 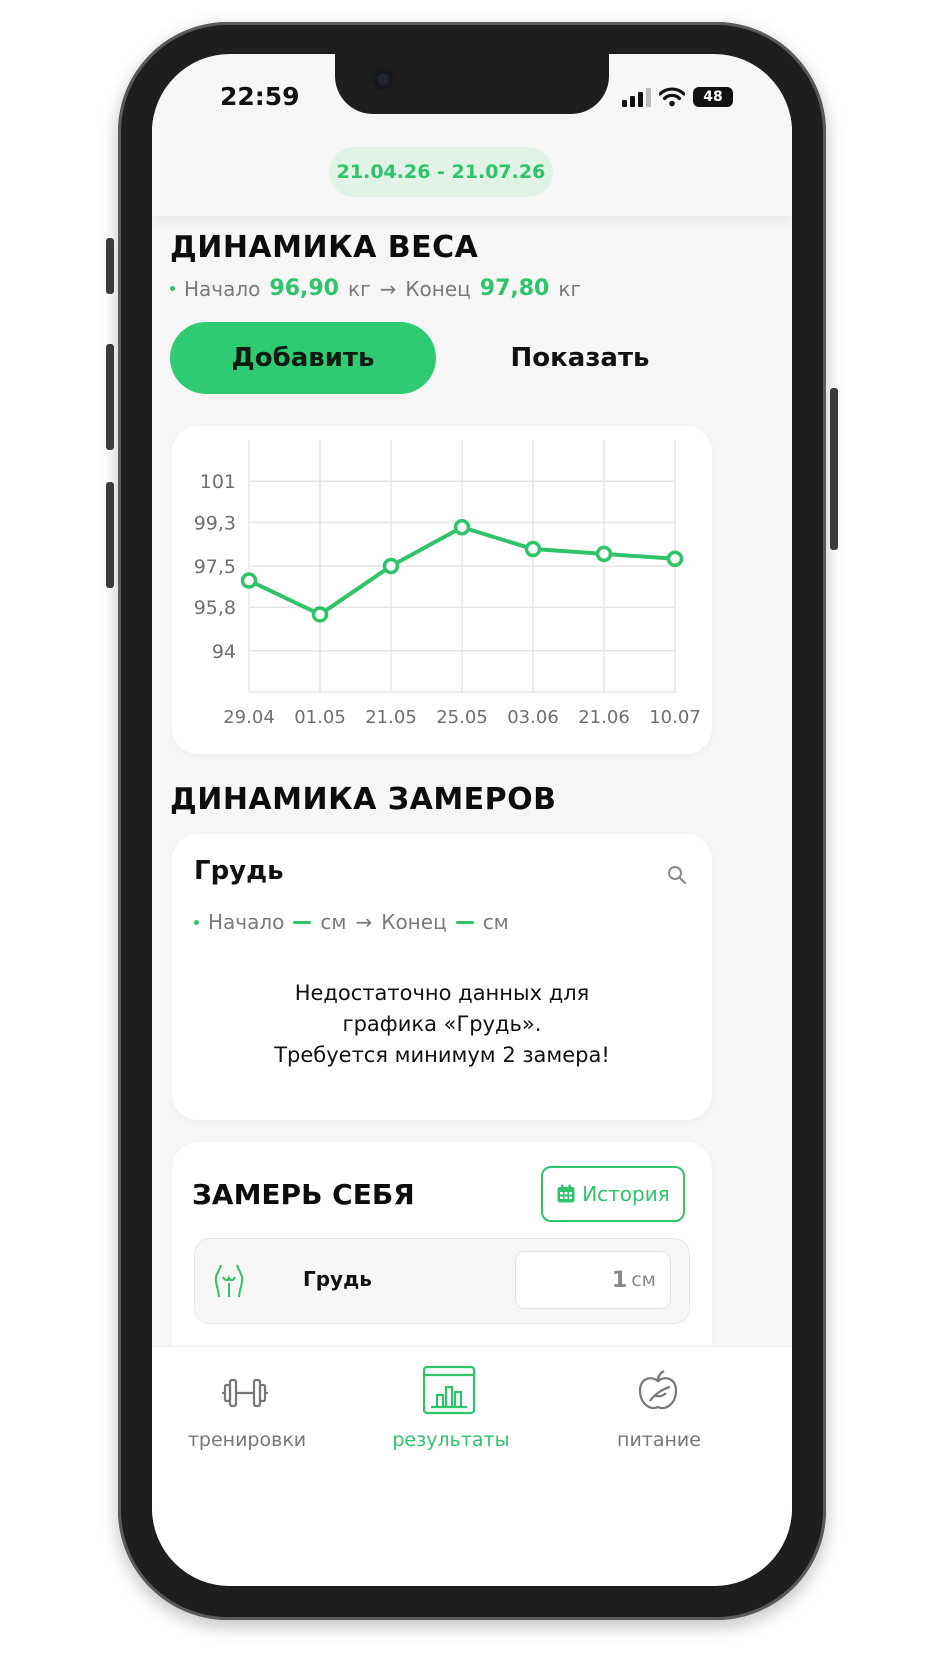 What do you see at coordinates (442, 1055) in the screenshot?
I see `message-line: Требуется минимум 2 замера!` at bounding box center [442, 1055].